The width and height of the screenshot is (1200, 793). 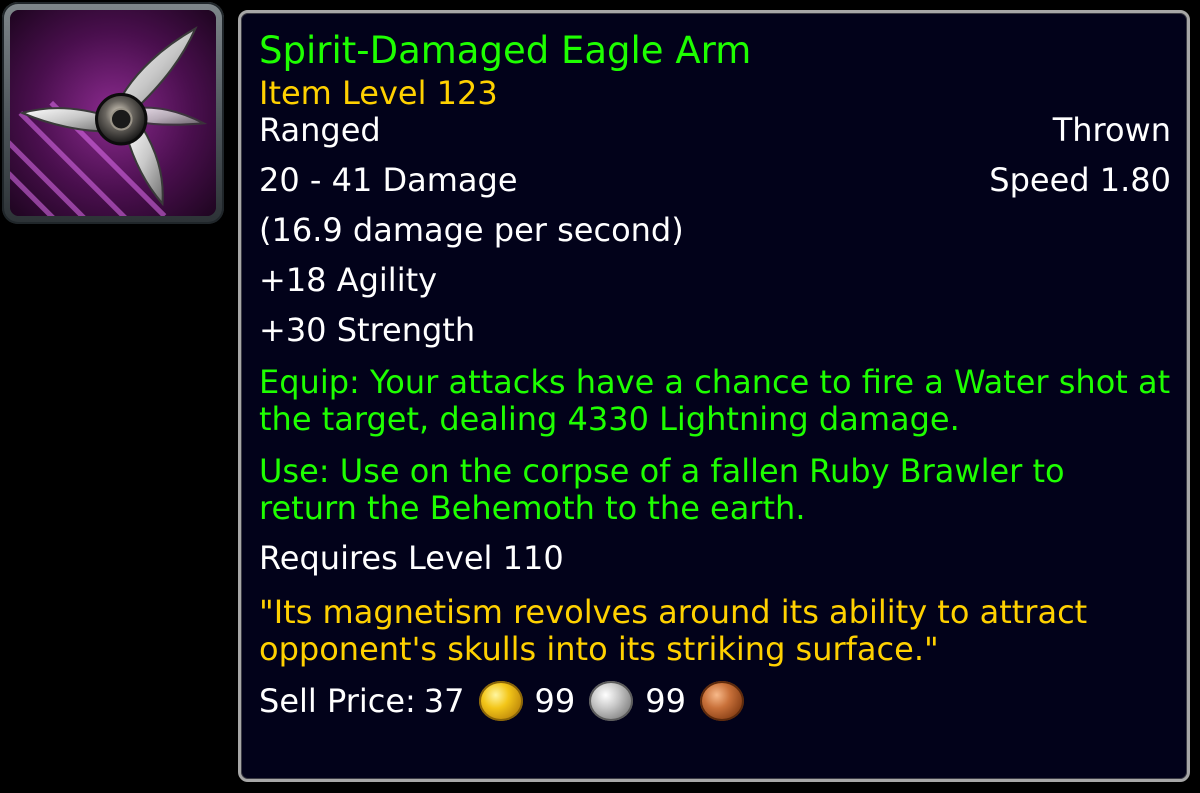 I want to click on stat-agility: +18 Agility, so click(x=348, y=280).